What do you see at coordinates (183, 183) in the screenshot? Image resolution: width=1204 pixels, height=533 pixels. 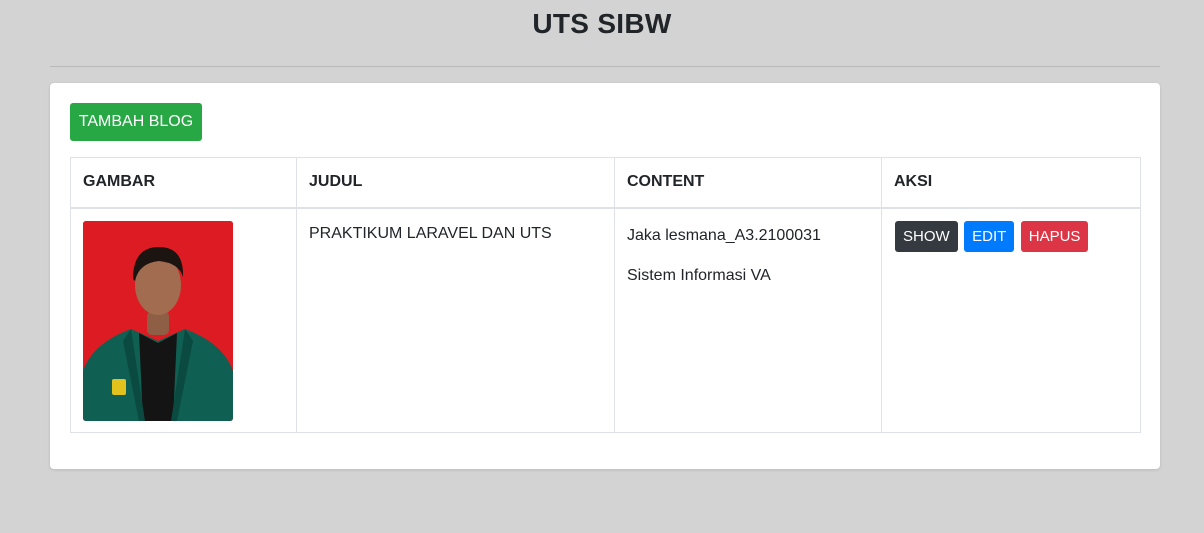 I see `header-gambar: GAMBAR` at bounding box center [183, 183].